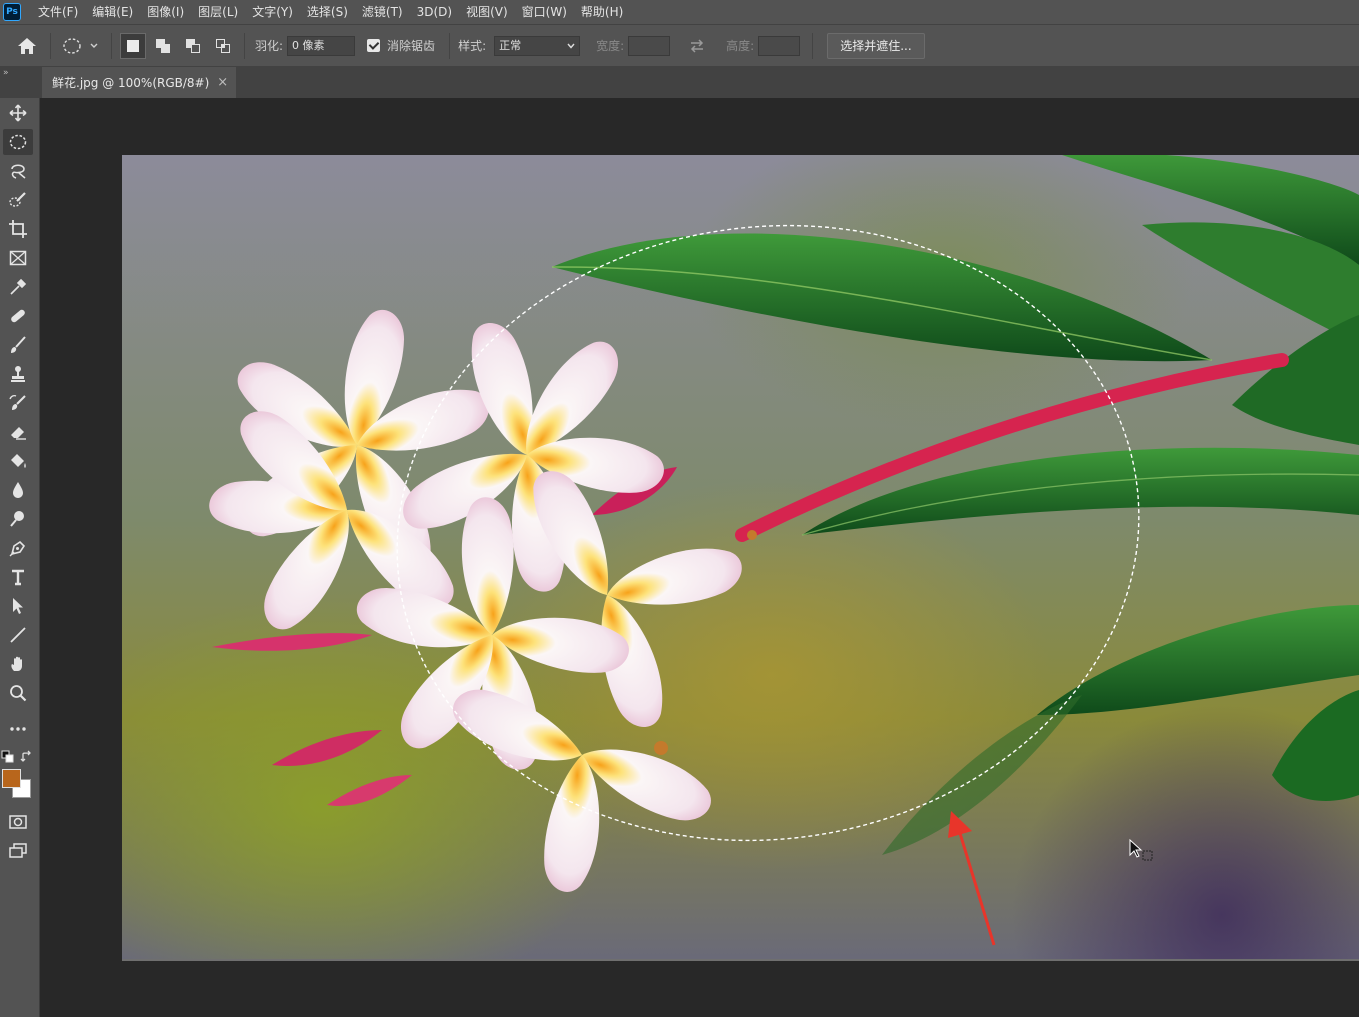  Describe the element at coordinates (12, 12) in the screenshot. I see `photoshop-logo-icon: Ps` at that location.